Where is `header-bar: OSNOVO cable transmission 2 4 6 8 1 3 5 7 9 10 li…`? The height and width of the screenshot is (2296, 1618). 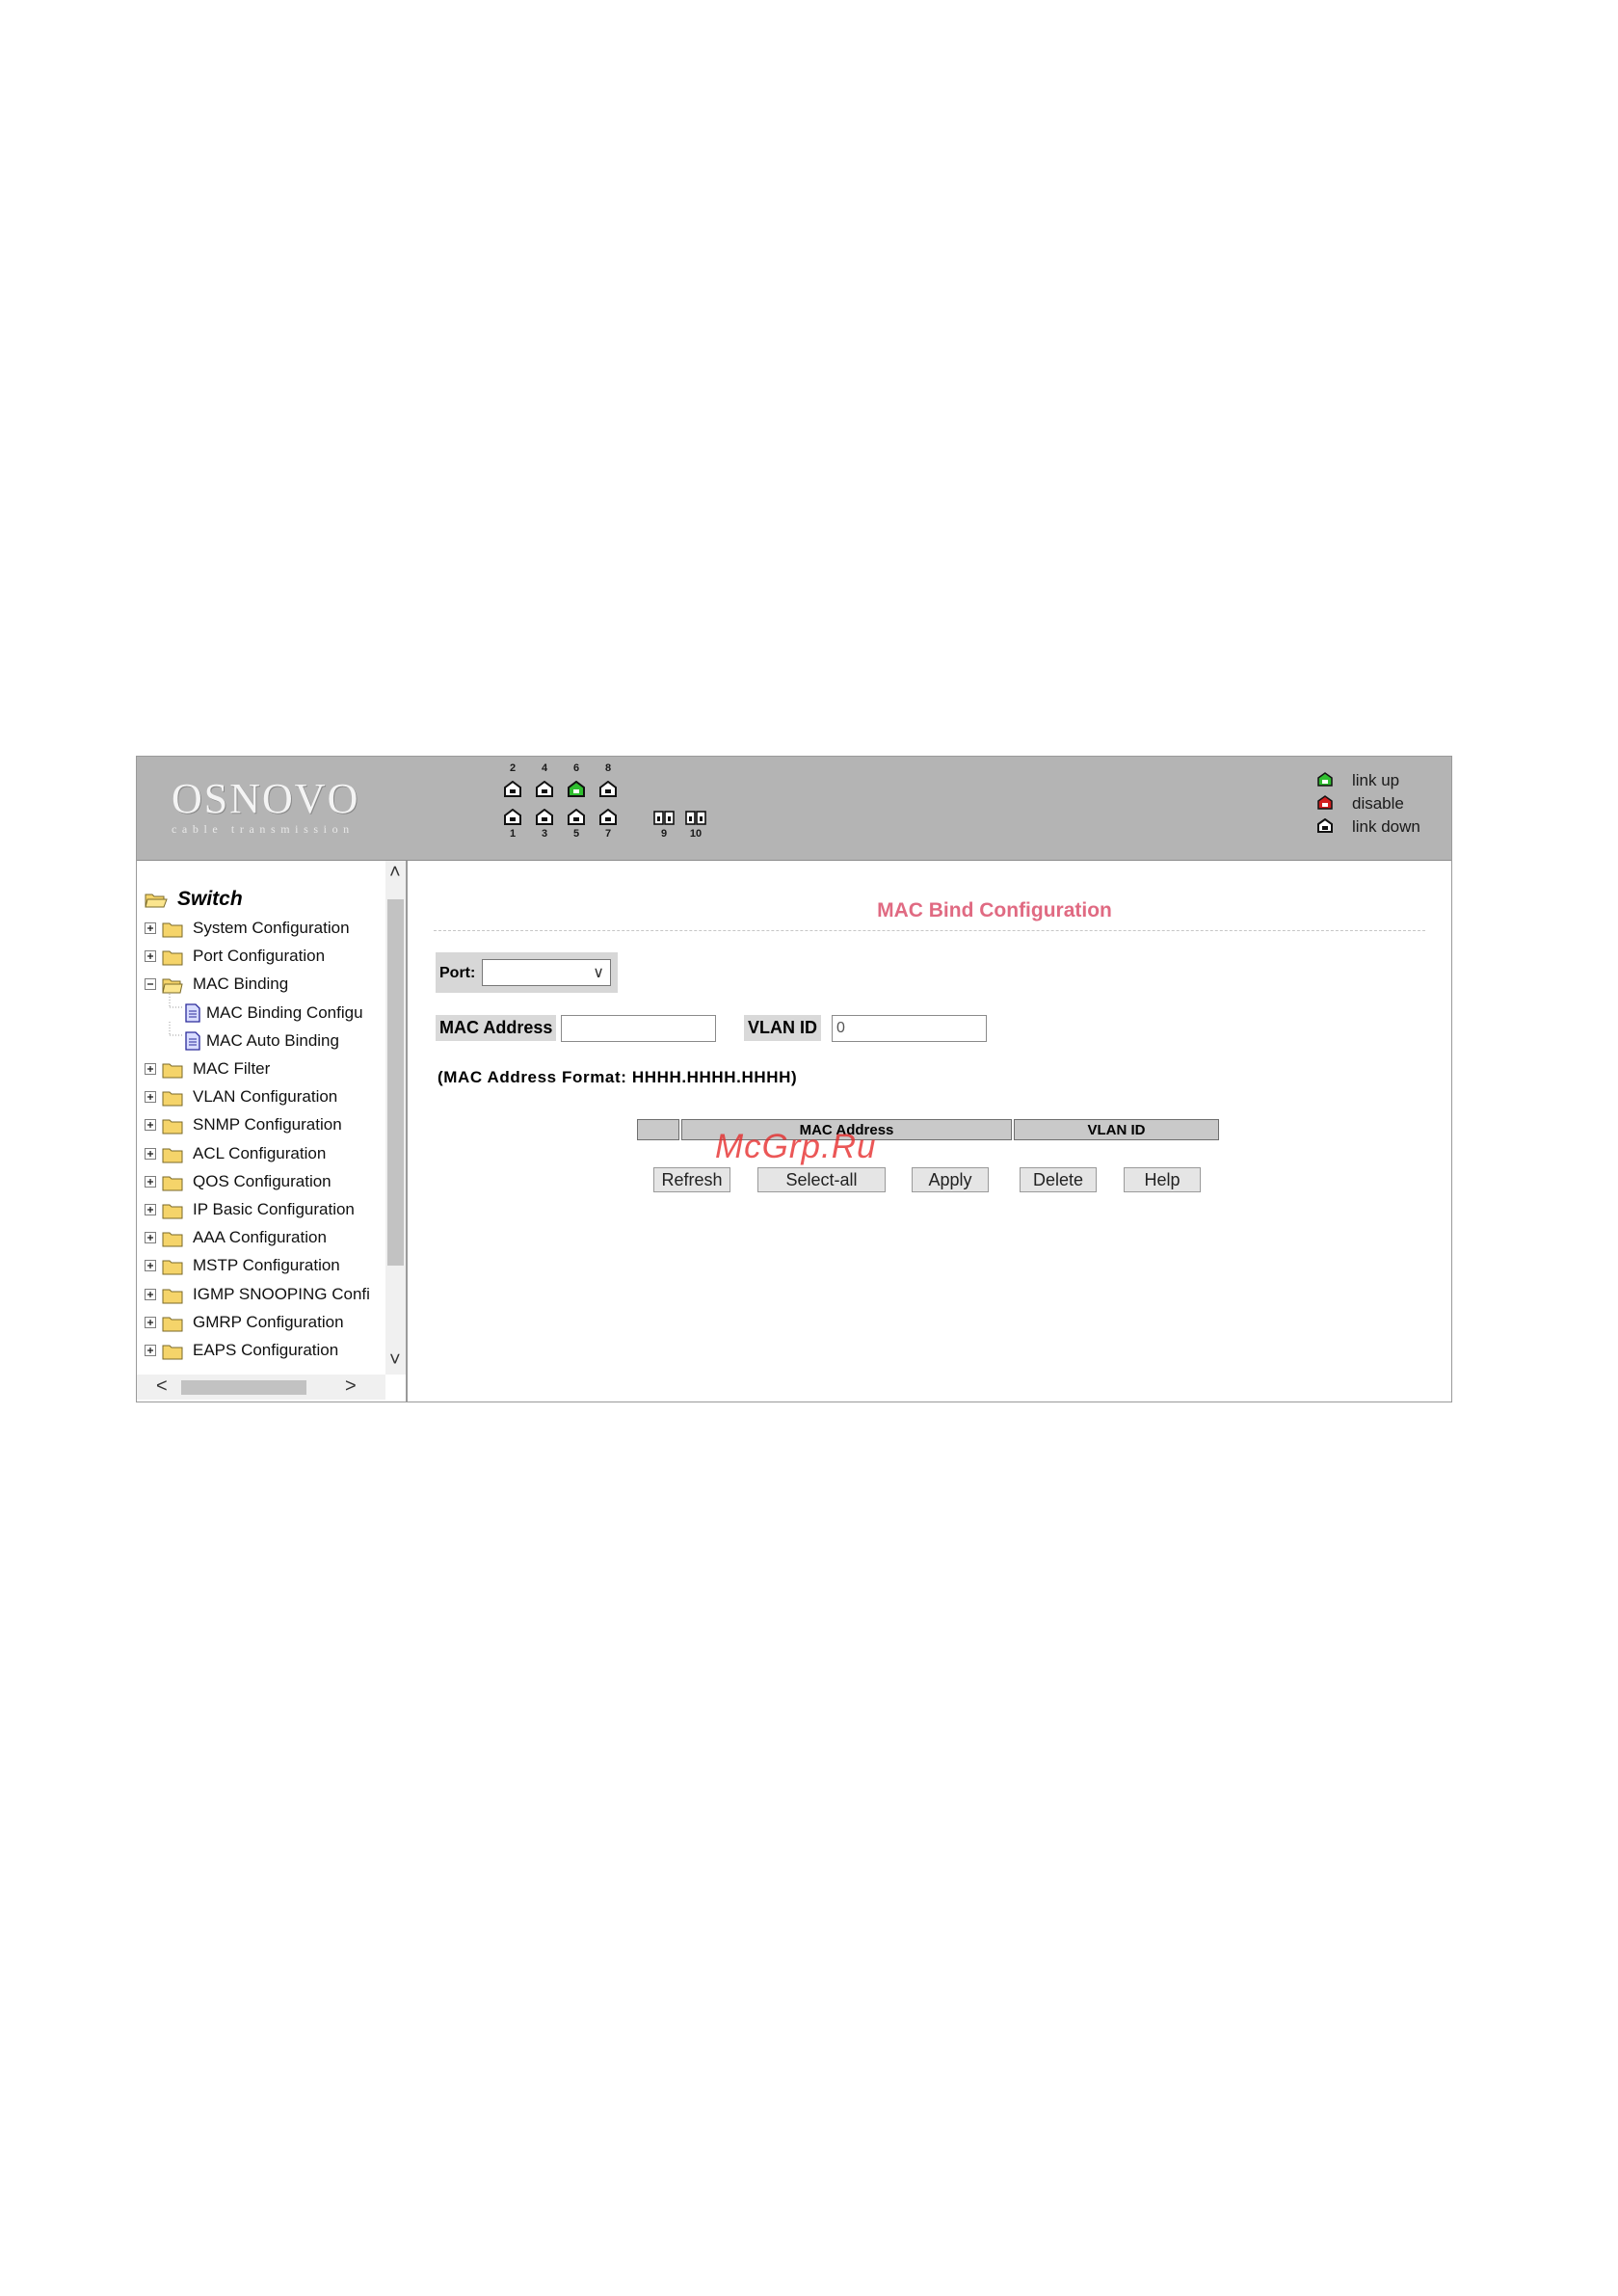
header-bar: OSNOVO cable transmission 2 4 6 8 1 3 5 7 9 10 li… is located at coordinates (794, 809).